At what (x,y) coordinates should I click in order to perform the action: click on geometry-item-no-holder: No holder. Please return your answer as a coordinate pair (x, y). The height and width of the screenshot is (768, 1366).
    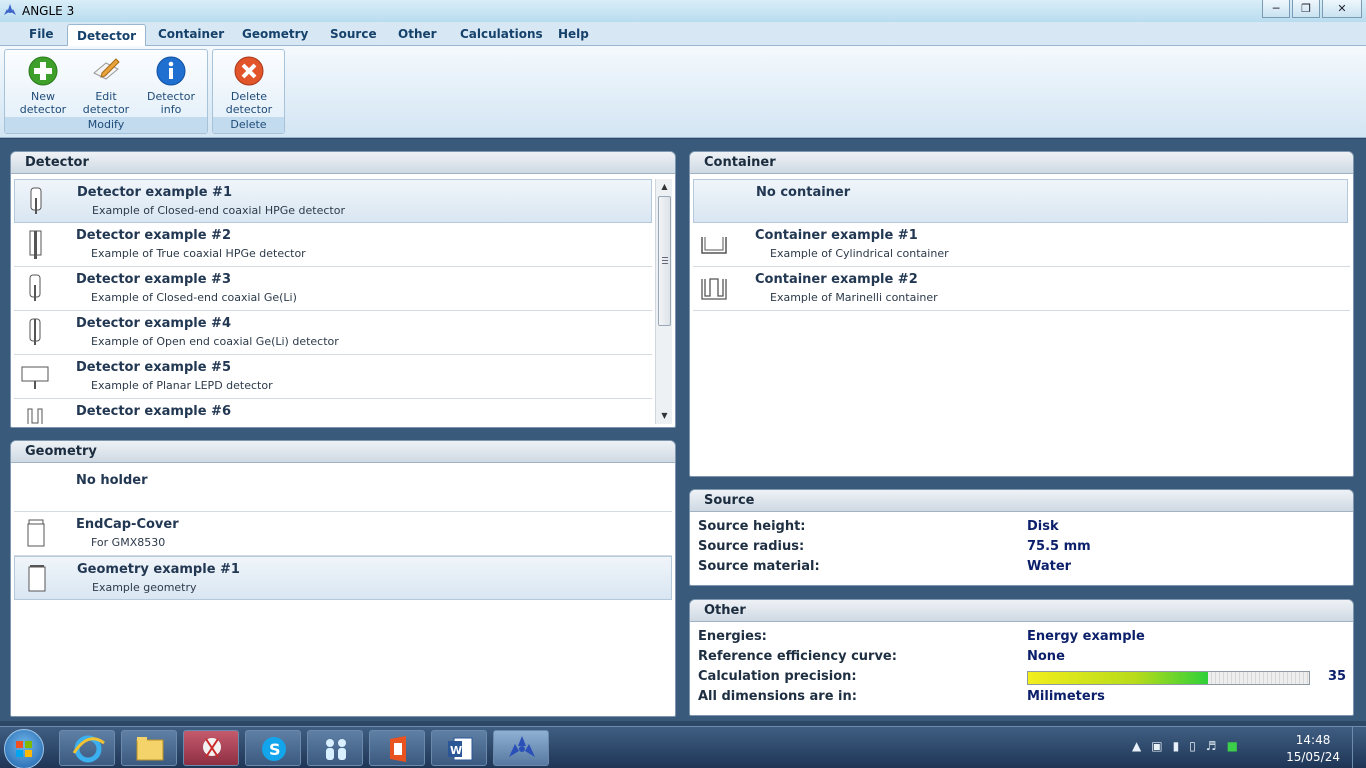
    Looking at the image, I should click on (343, 490).